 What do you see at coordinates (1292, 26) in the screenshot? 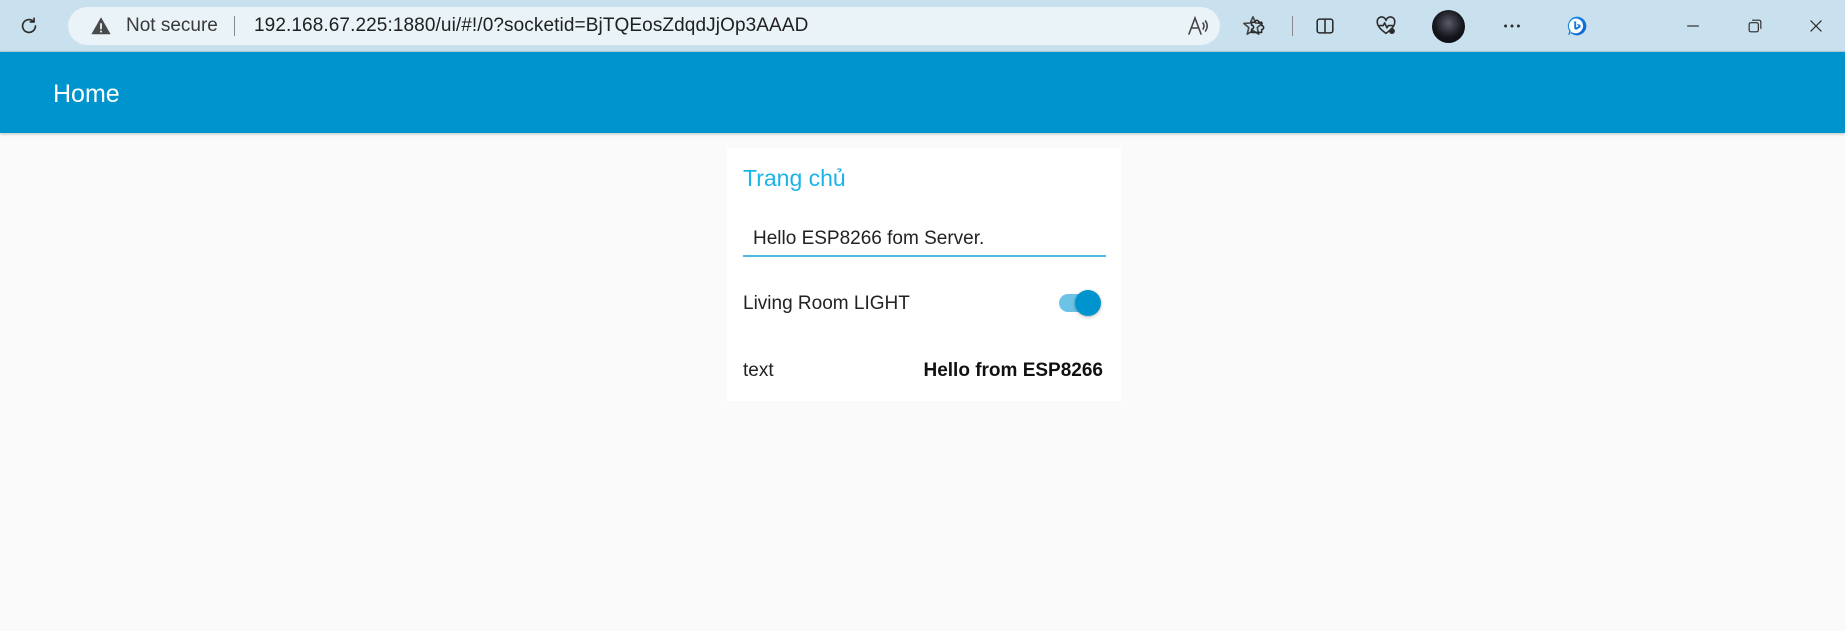
I see `toolbar-divider` at bounding box center [1292, 26].